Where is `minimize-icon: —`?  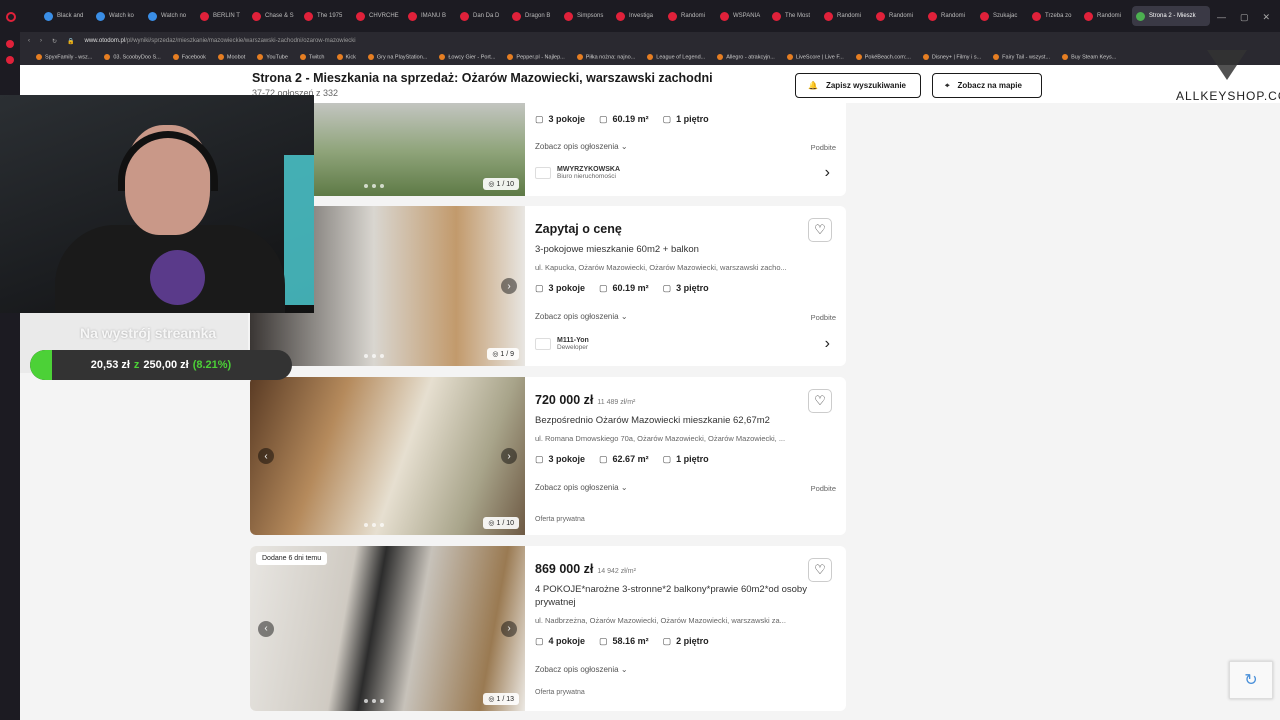 minimize-icon: — is located at coordinates (1221, 17).